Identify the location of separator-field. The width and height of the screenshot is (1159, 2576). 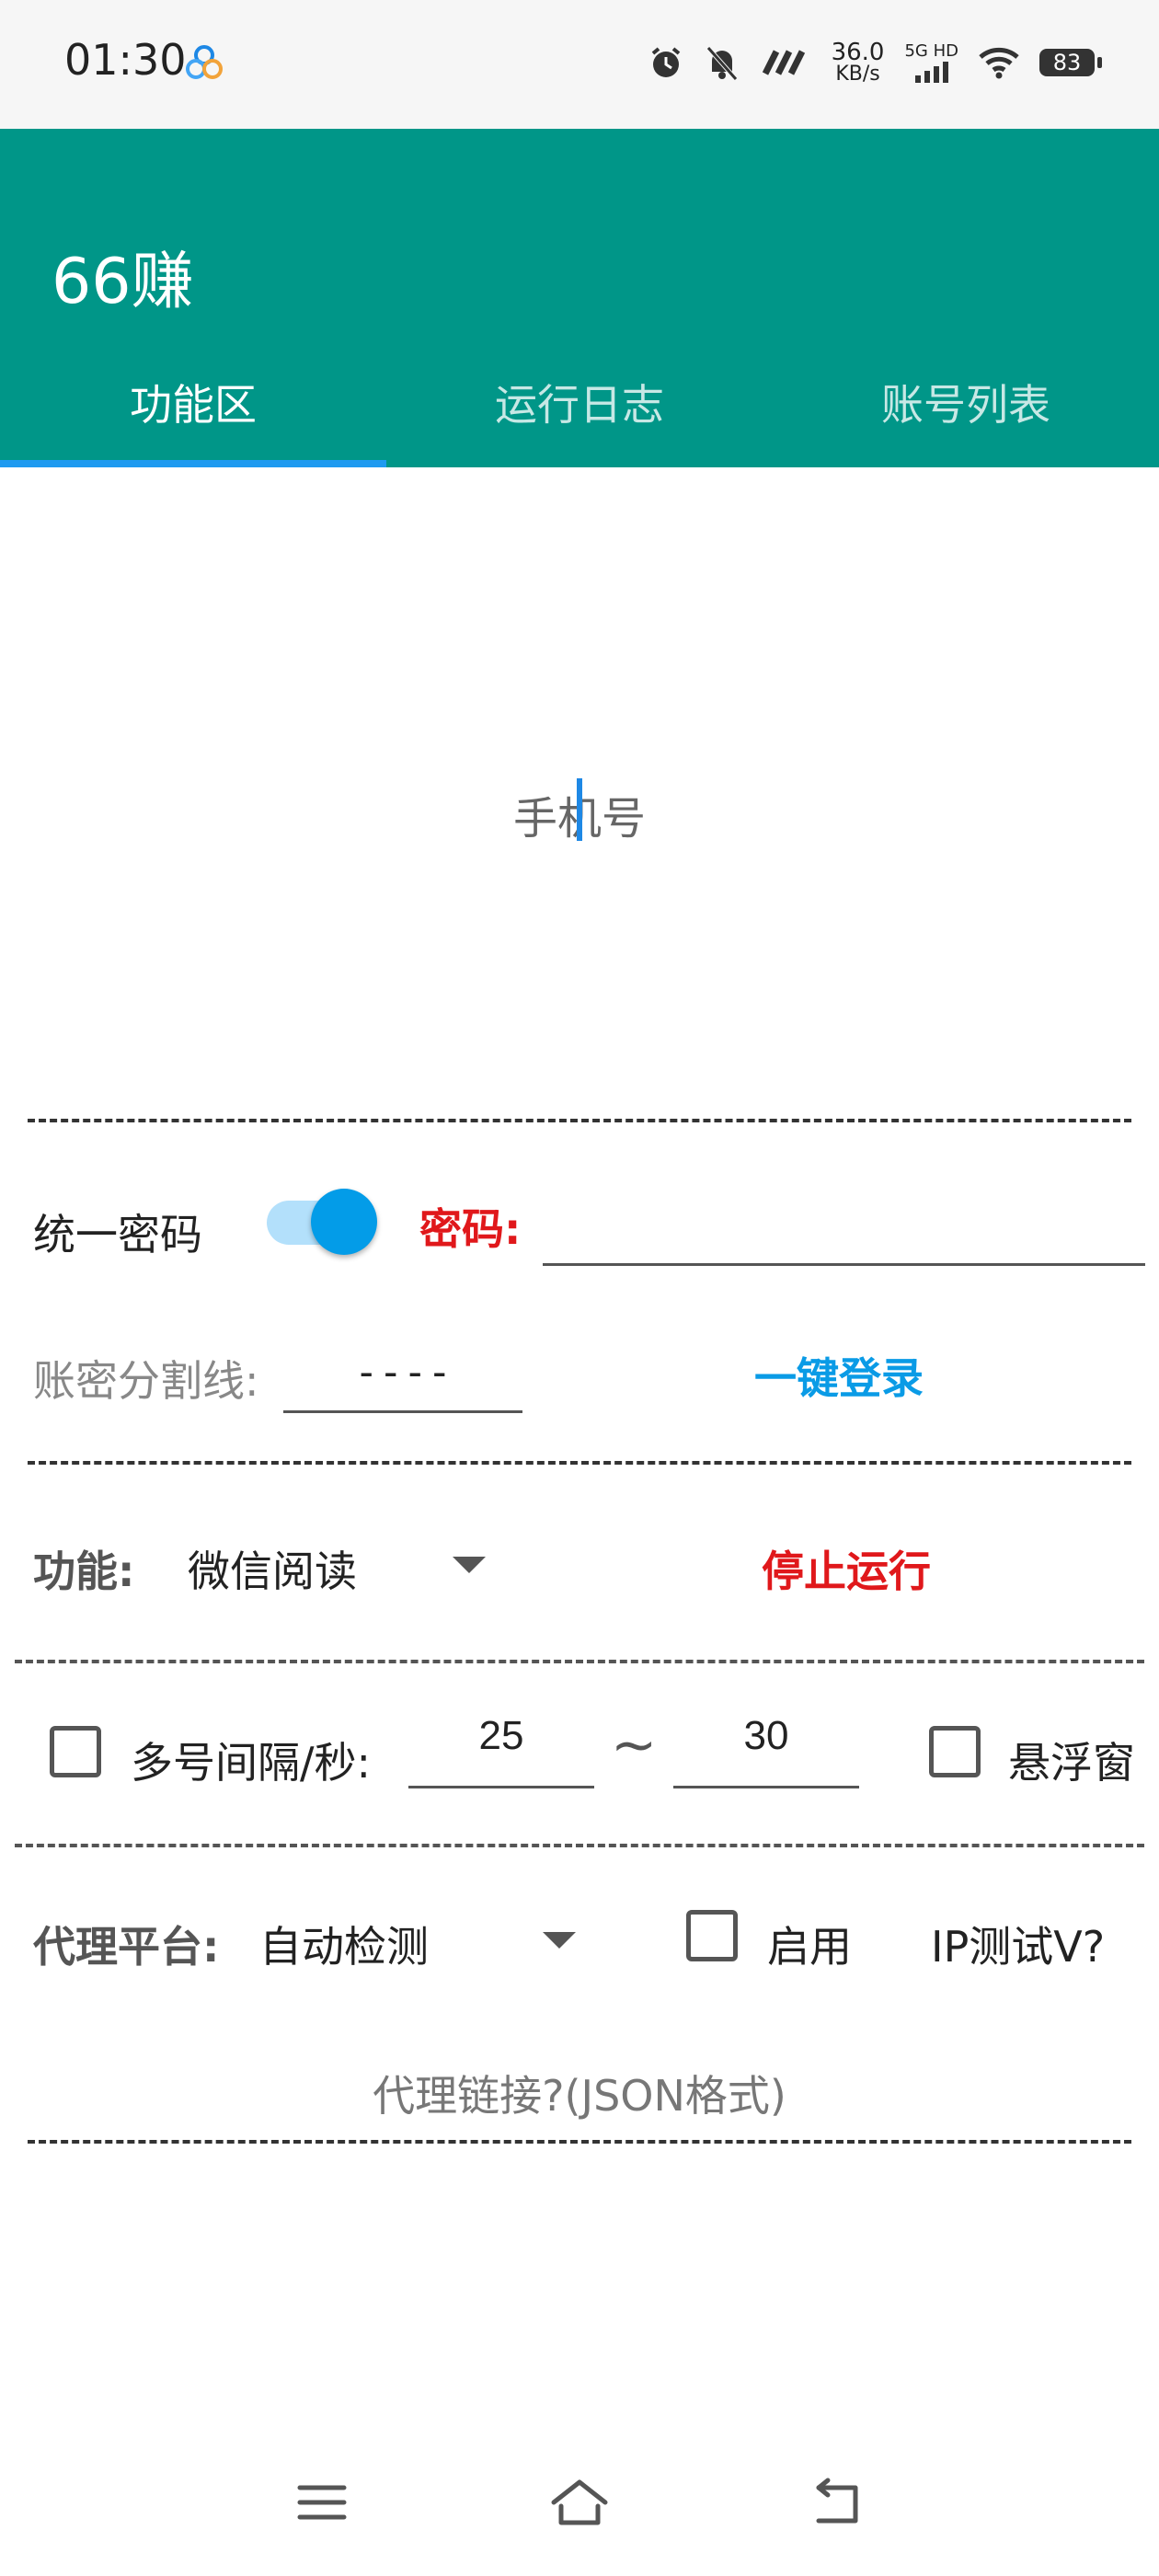
(402, 1373).